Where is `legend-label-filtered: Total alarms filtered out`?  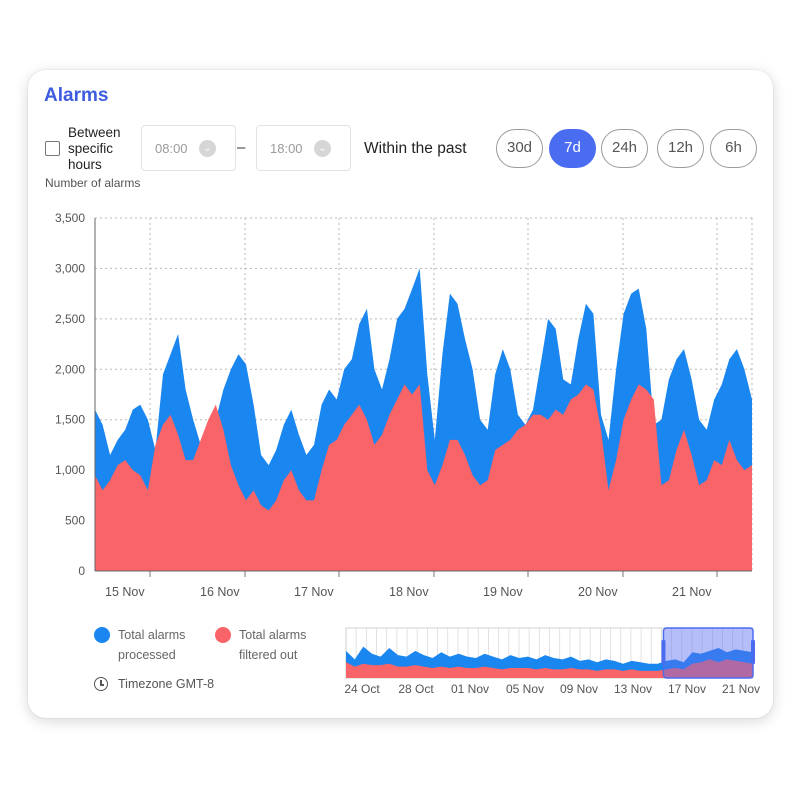
legend-label-filtered: Total alarms filtered out is located at coordinates (273, 645).